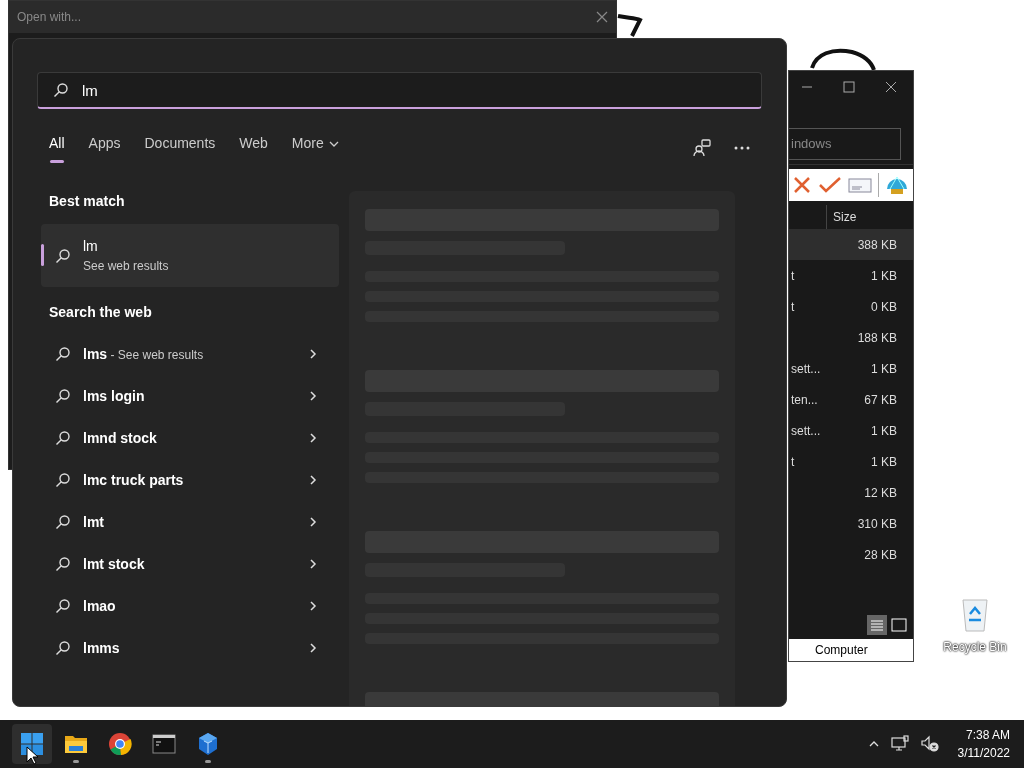  What do you see at coordinates (32, 744) in the screenshot?
I see `taskbar-button` at bounding box center [32, 744].